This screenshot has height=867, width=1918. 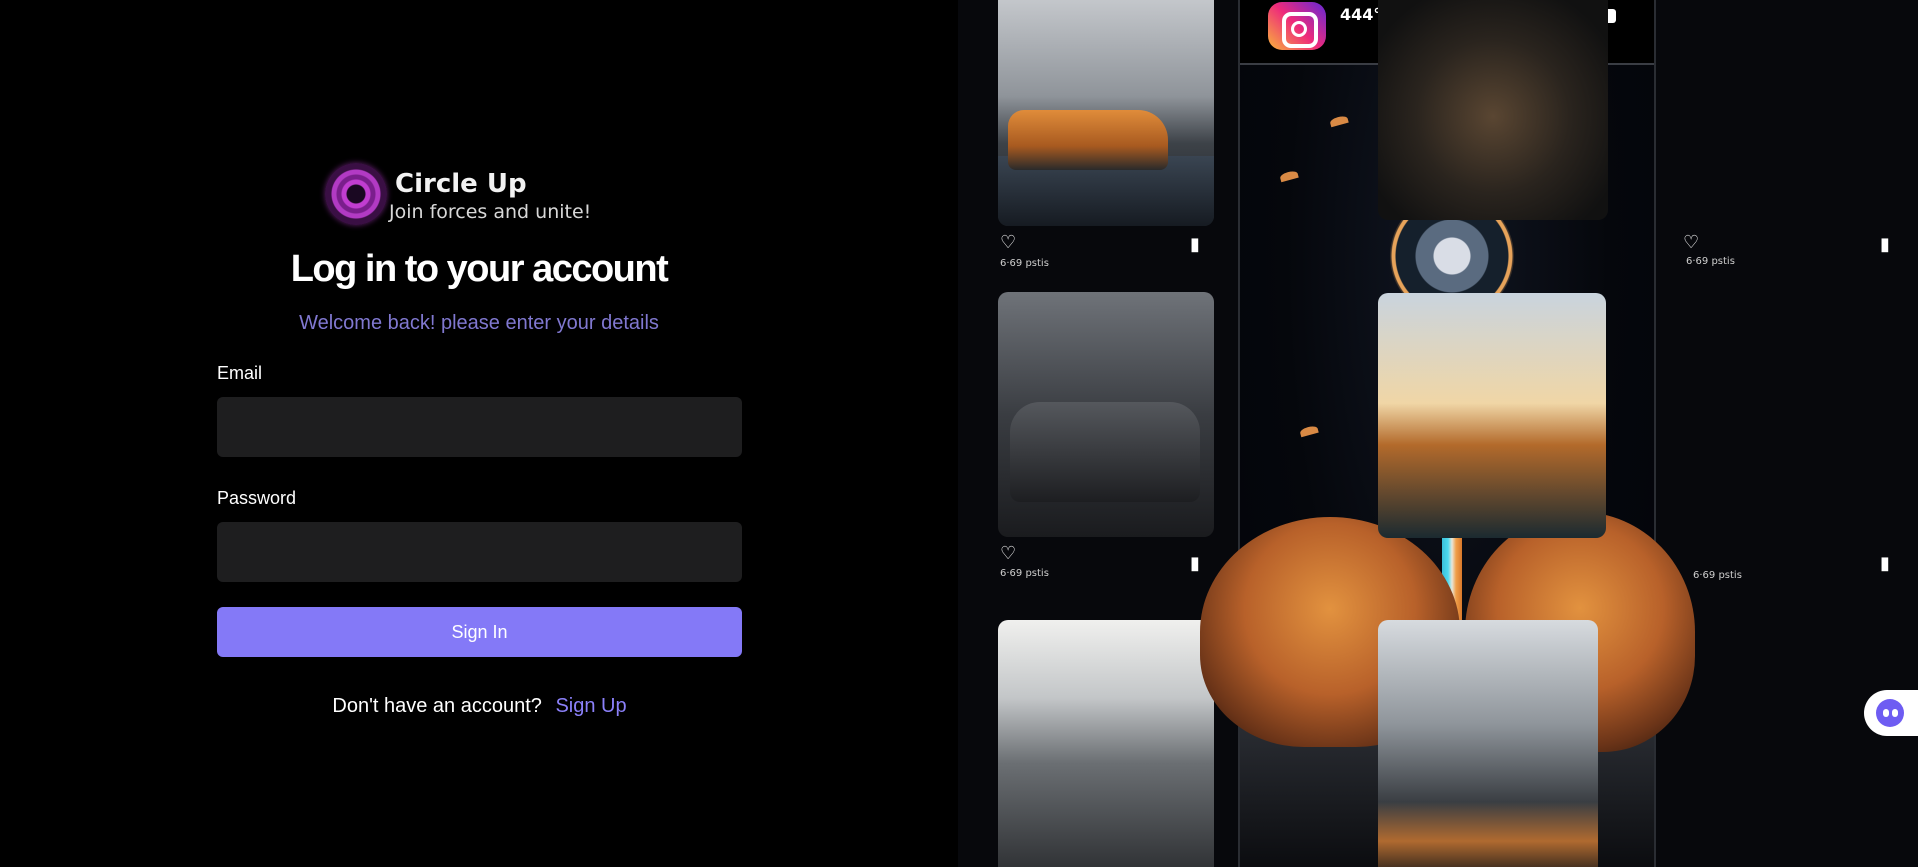 What do you see at coordinates (490, 211) in the screenshot?
I see `brand-tagline: Join forces and unite!` at bounding box center [490, 211].